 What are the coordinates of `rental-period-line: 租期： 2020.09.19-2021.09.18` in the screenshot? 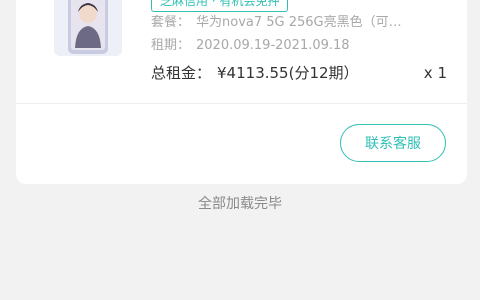 It's located at (250, 46).